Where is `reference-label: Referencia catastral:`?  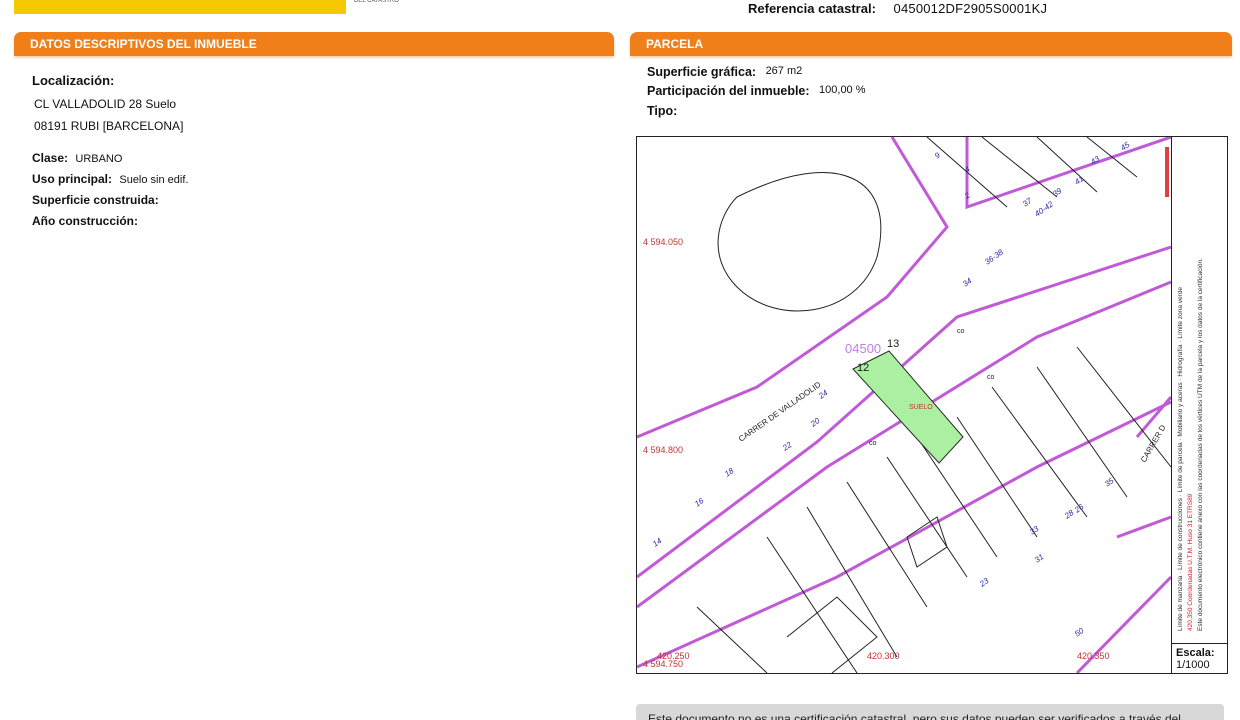 reference-label: Referencia catastral: is located at coordinates (812, 8).